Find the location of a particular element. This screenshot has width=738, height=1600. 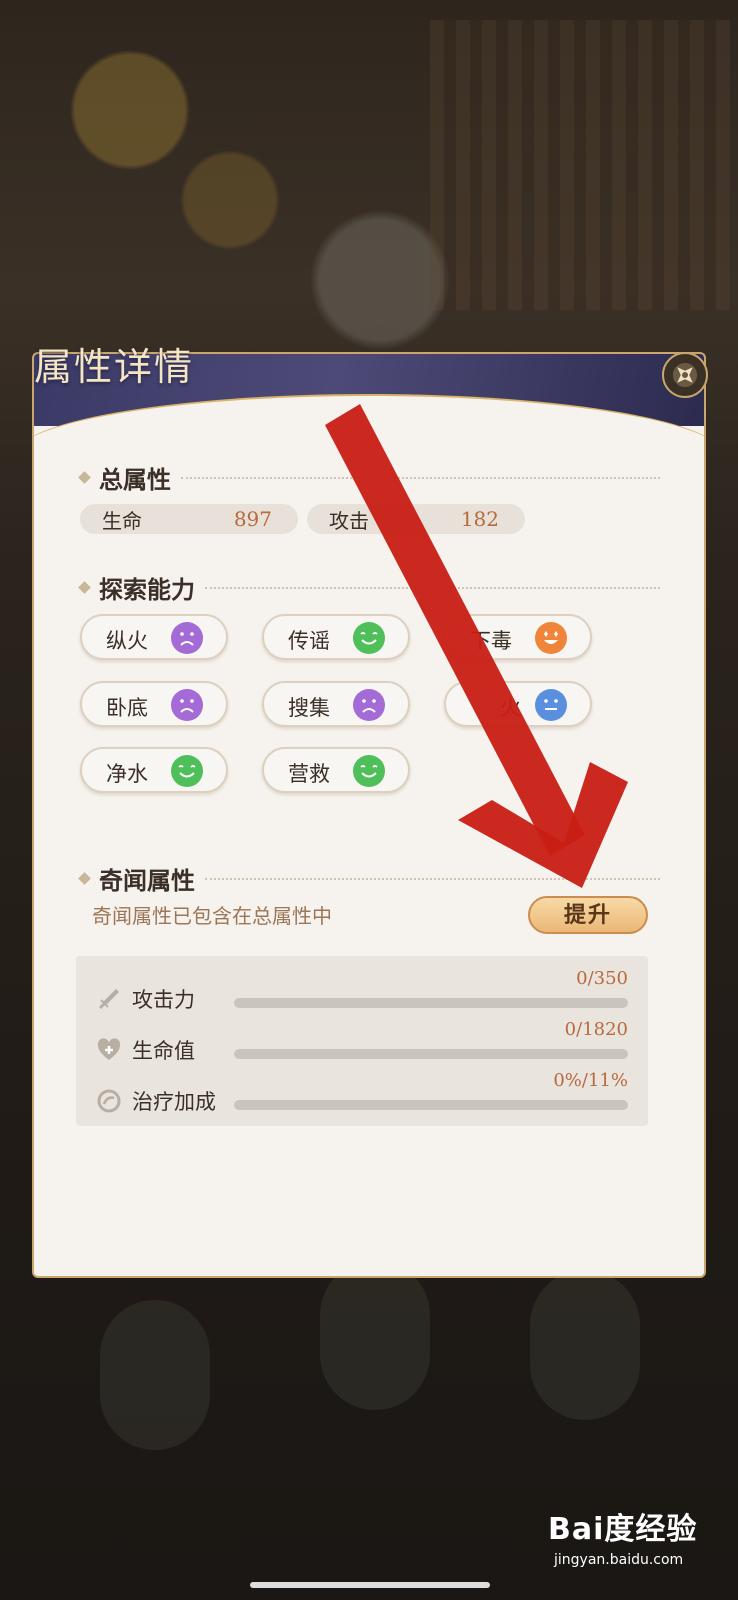

stat-label: 生命 is located at coordinates (122, 520).